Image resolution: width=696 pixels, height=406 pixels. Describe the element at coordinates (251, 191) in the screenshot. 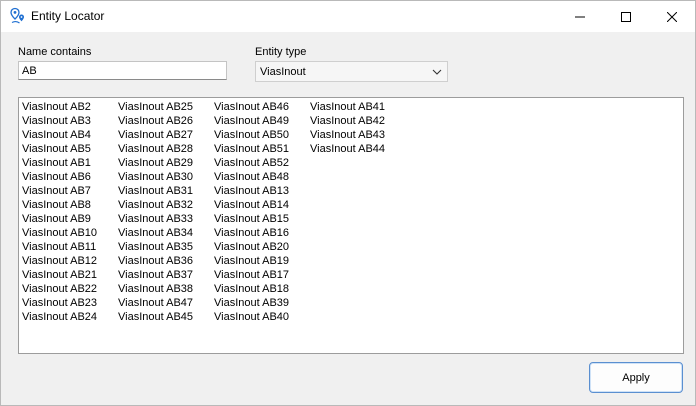

I see `list-item: ViasInout AB13` at that location.